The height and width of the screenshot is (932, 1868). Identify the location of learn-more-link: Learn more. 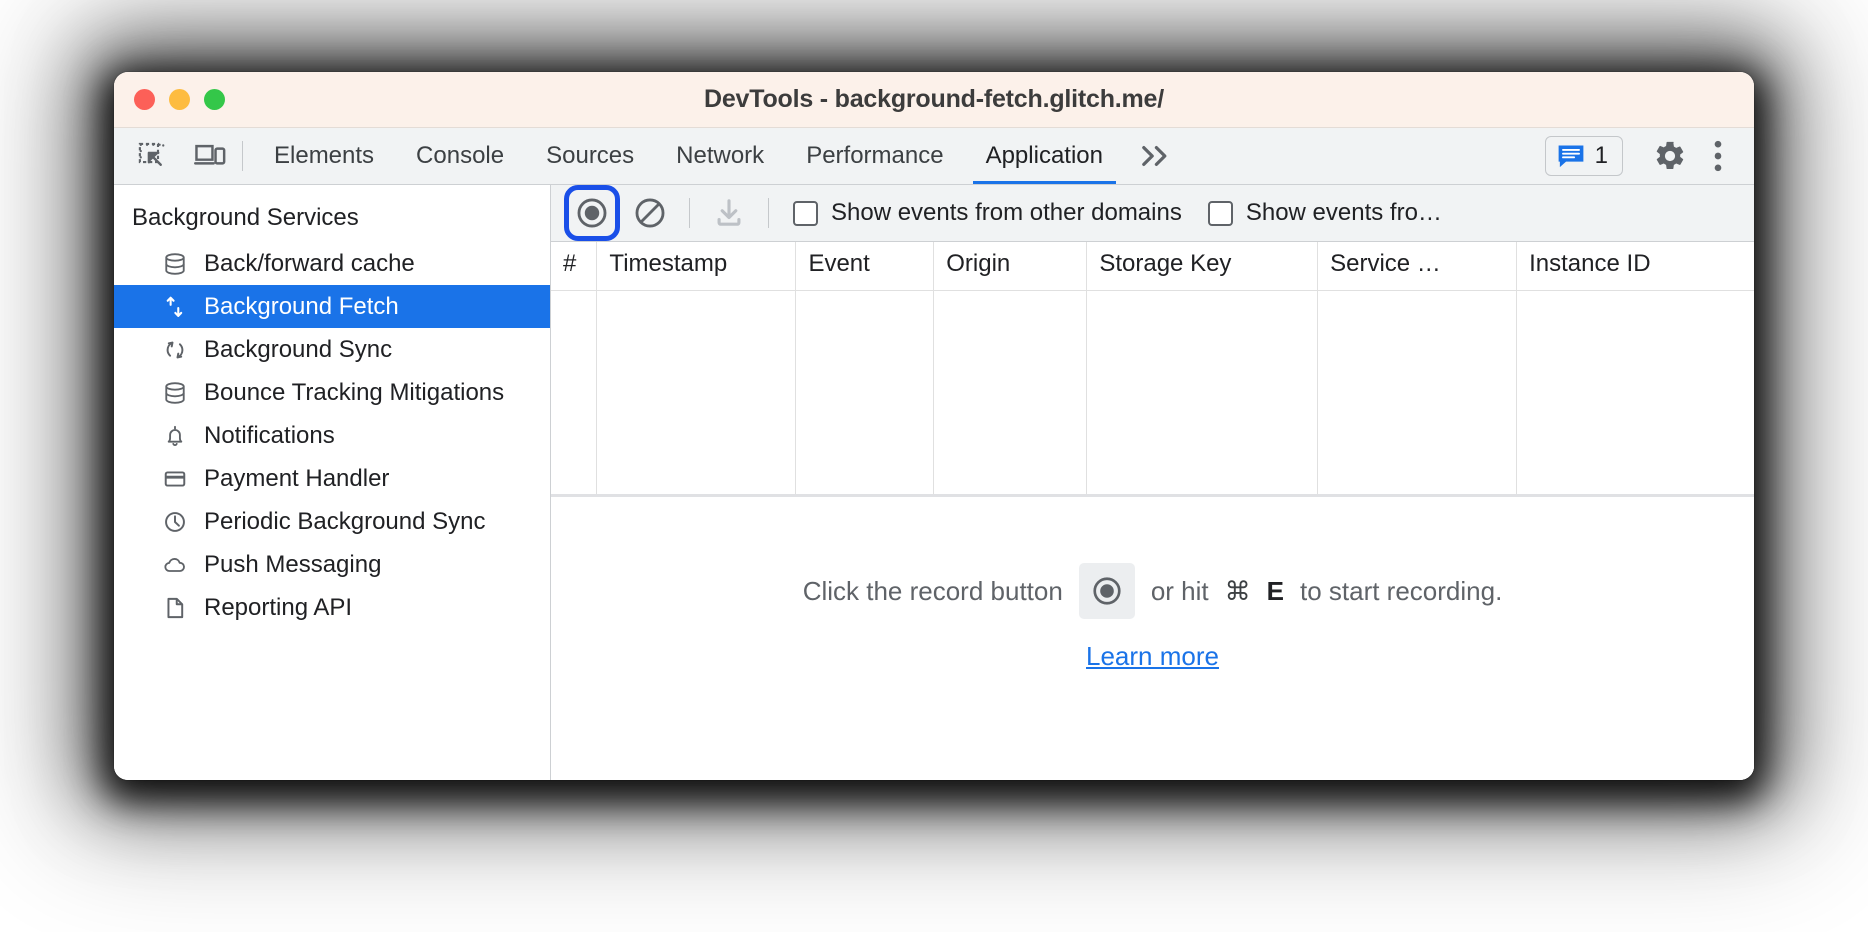
(1152, 656).